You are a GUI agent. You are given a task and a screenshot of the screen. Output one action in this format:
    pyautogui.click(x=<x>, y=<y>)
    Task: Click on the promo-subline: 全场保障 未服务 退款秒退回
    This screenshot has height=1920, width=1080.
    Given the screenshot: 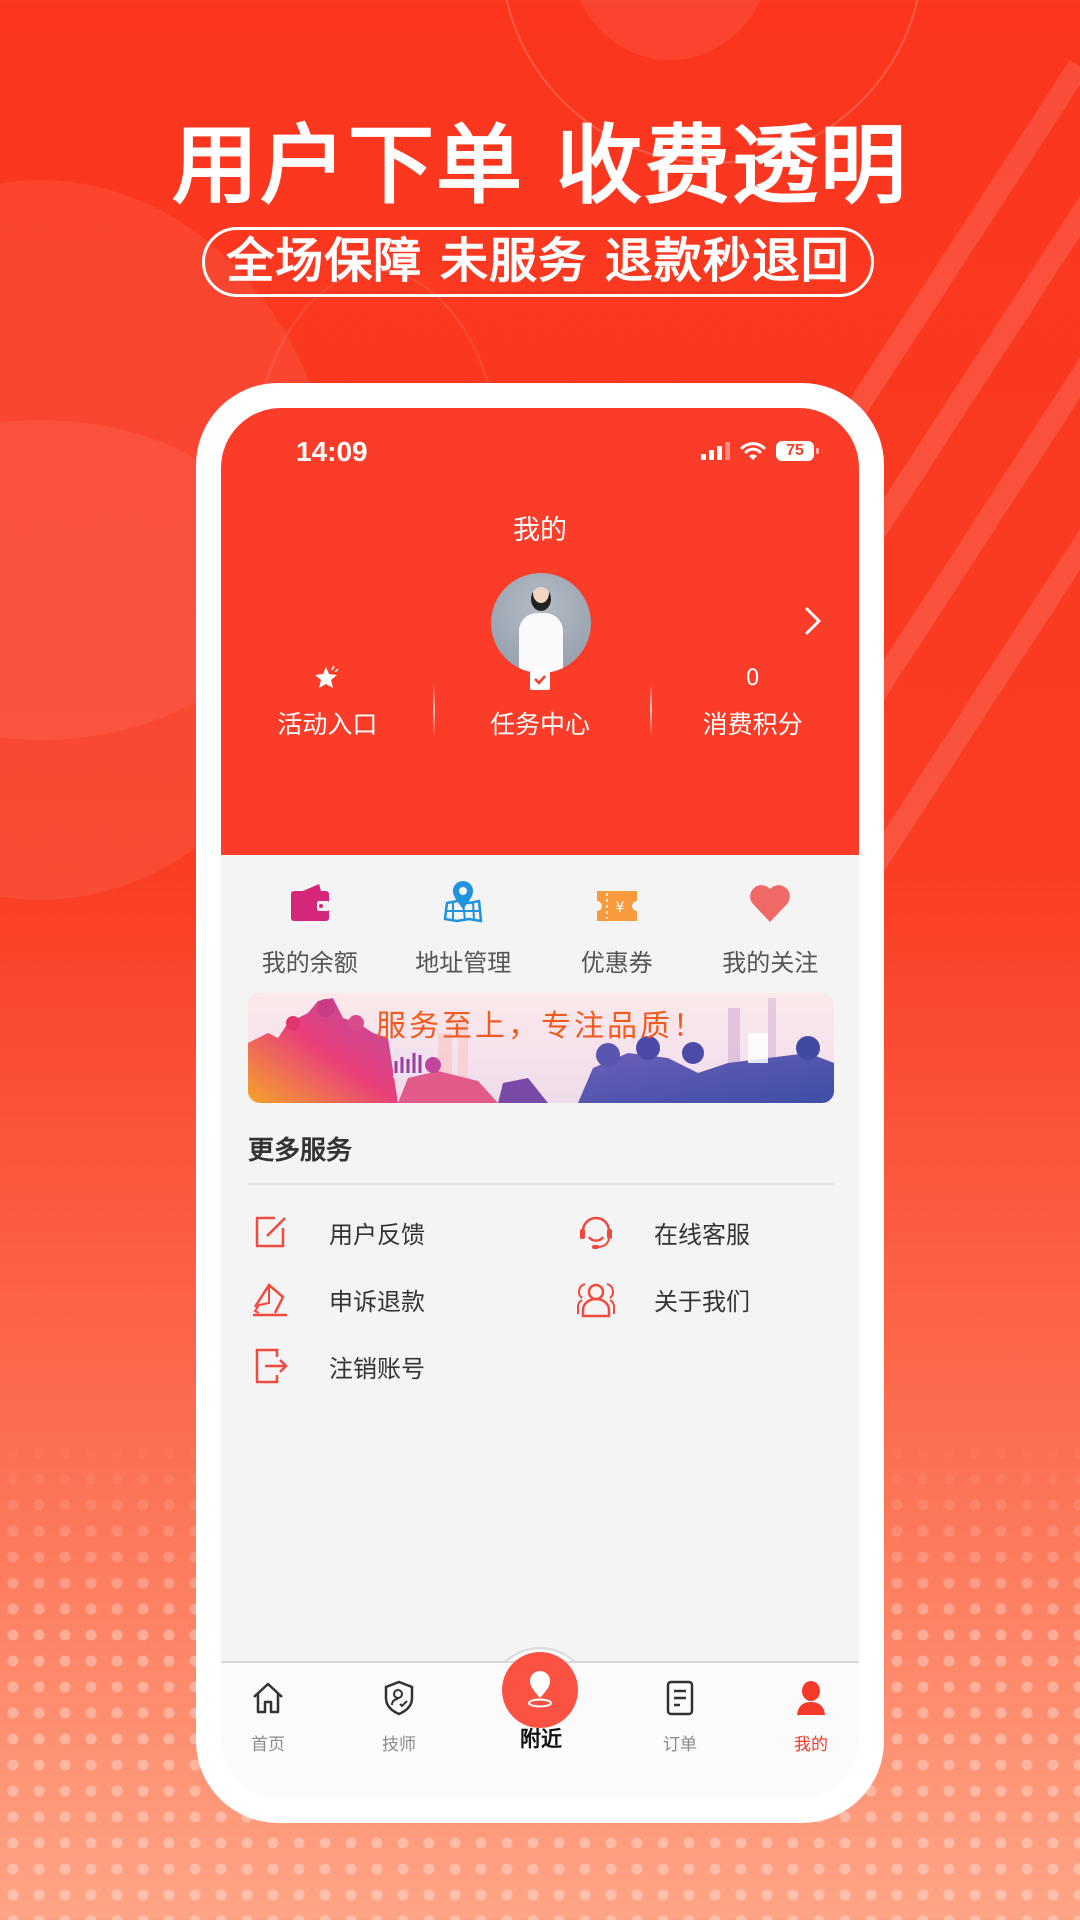 What is the action you would take?
    pyautogui.click(x=538, y=262)
    